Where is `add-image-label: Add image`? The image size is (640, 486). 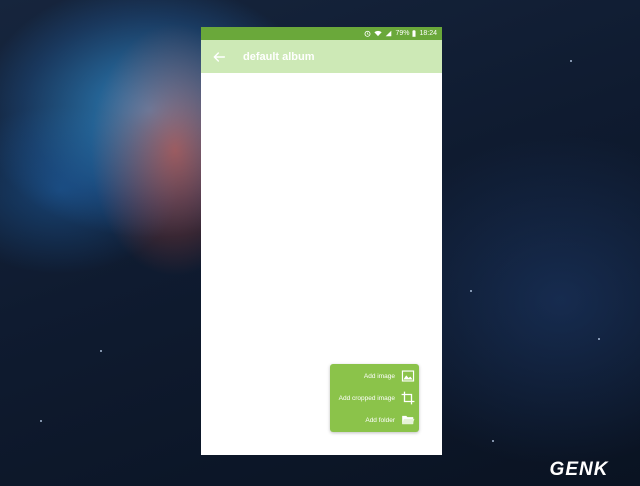 add-image-label: Add image is located at coordinates (379, 376).